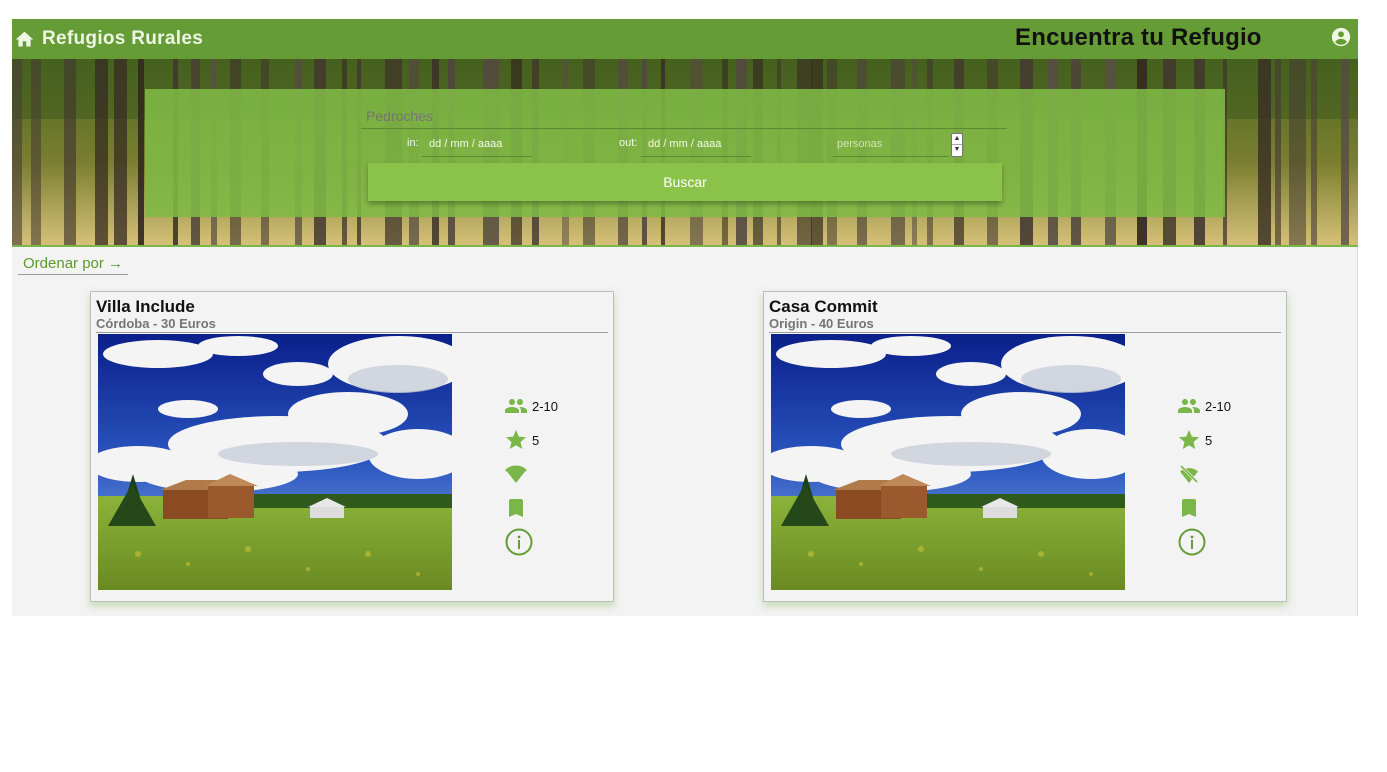 The width and height of the screenshot is (1387, 772). I want to click on top-bar: Refugios Rurales Encuentra tu Refugio, so click(685, 39).